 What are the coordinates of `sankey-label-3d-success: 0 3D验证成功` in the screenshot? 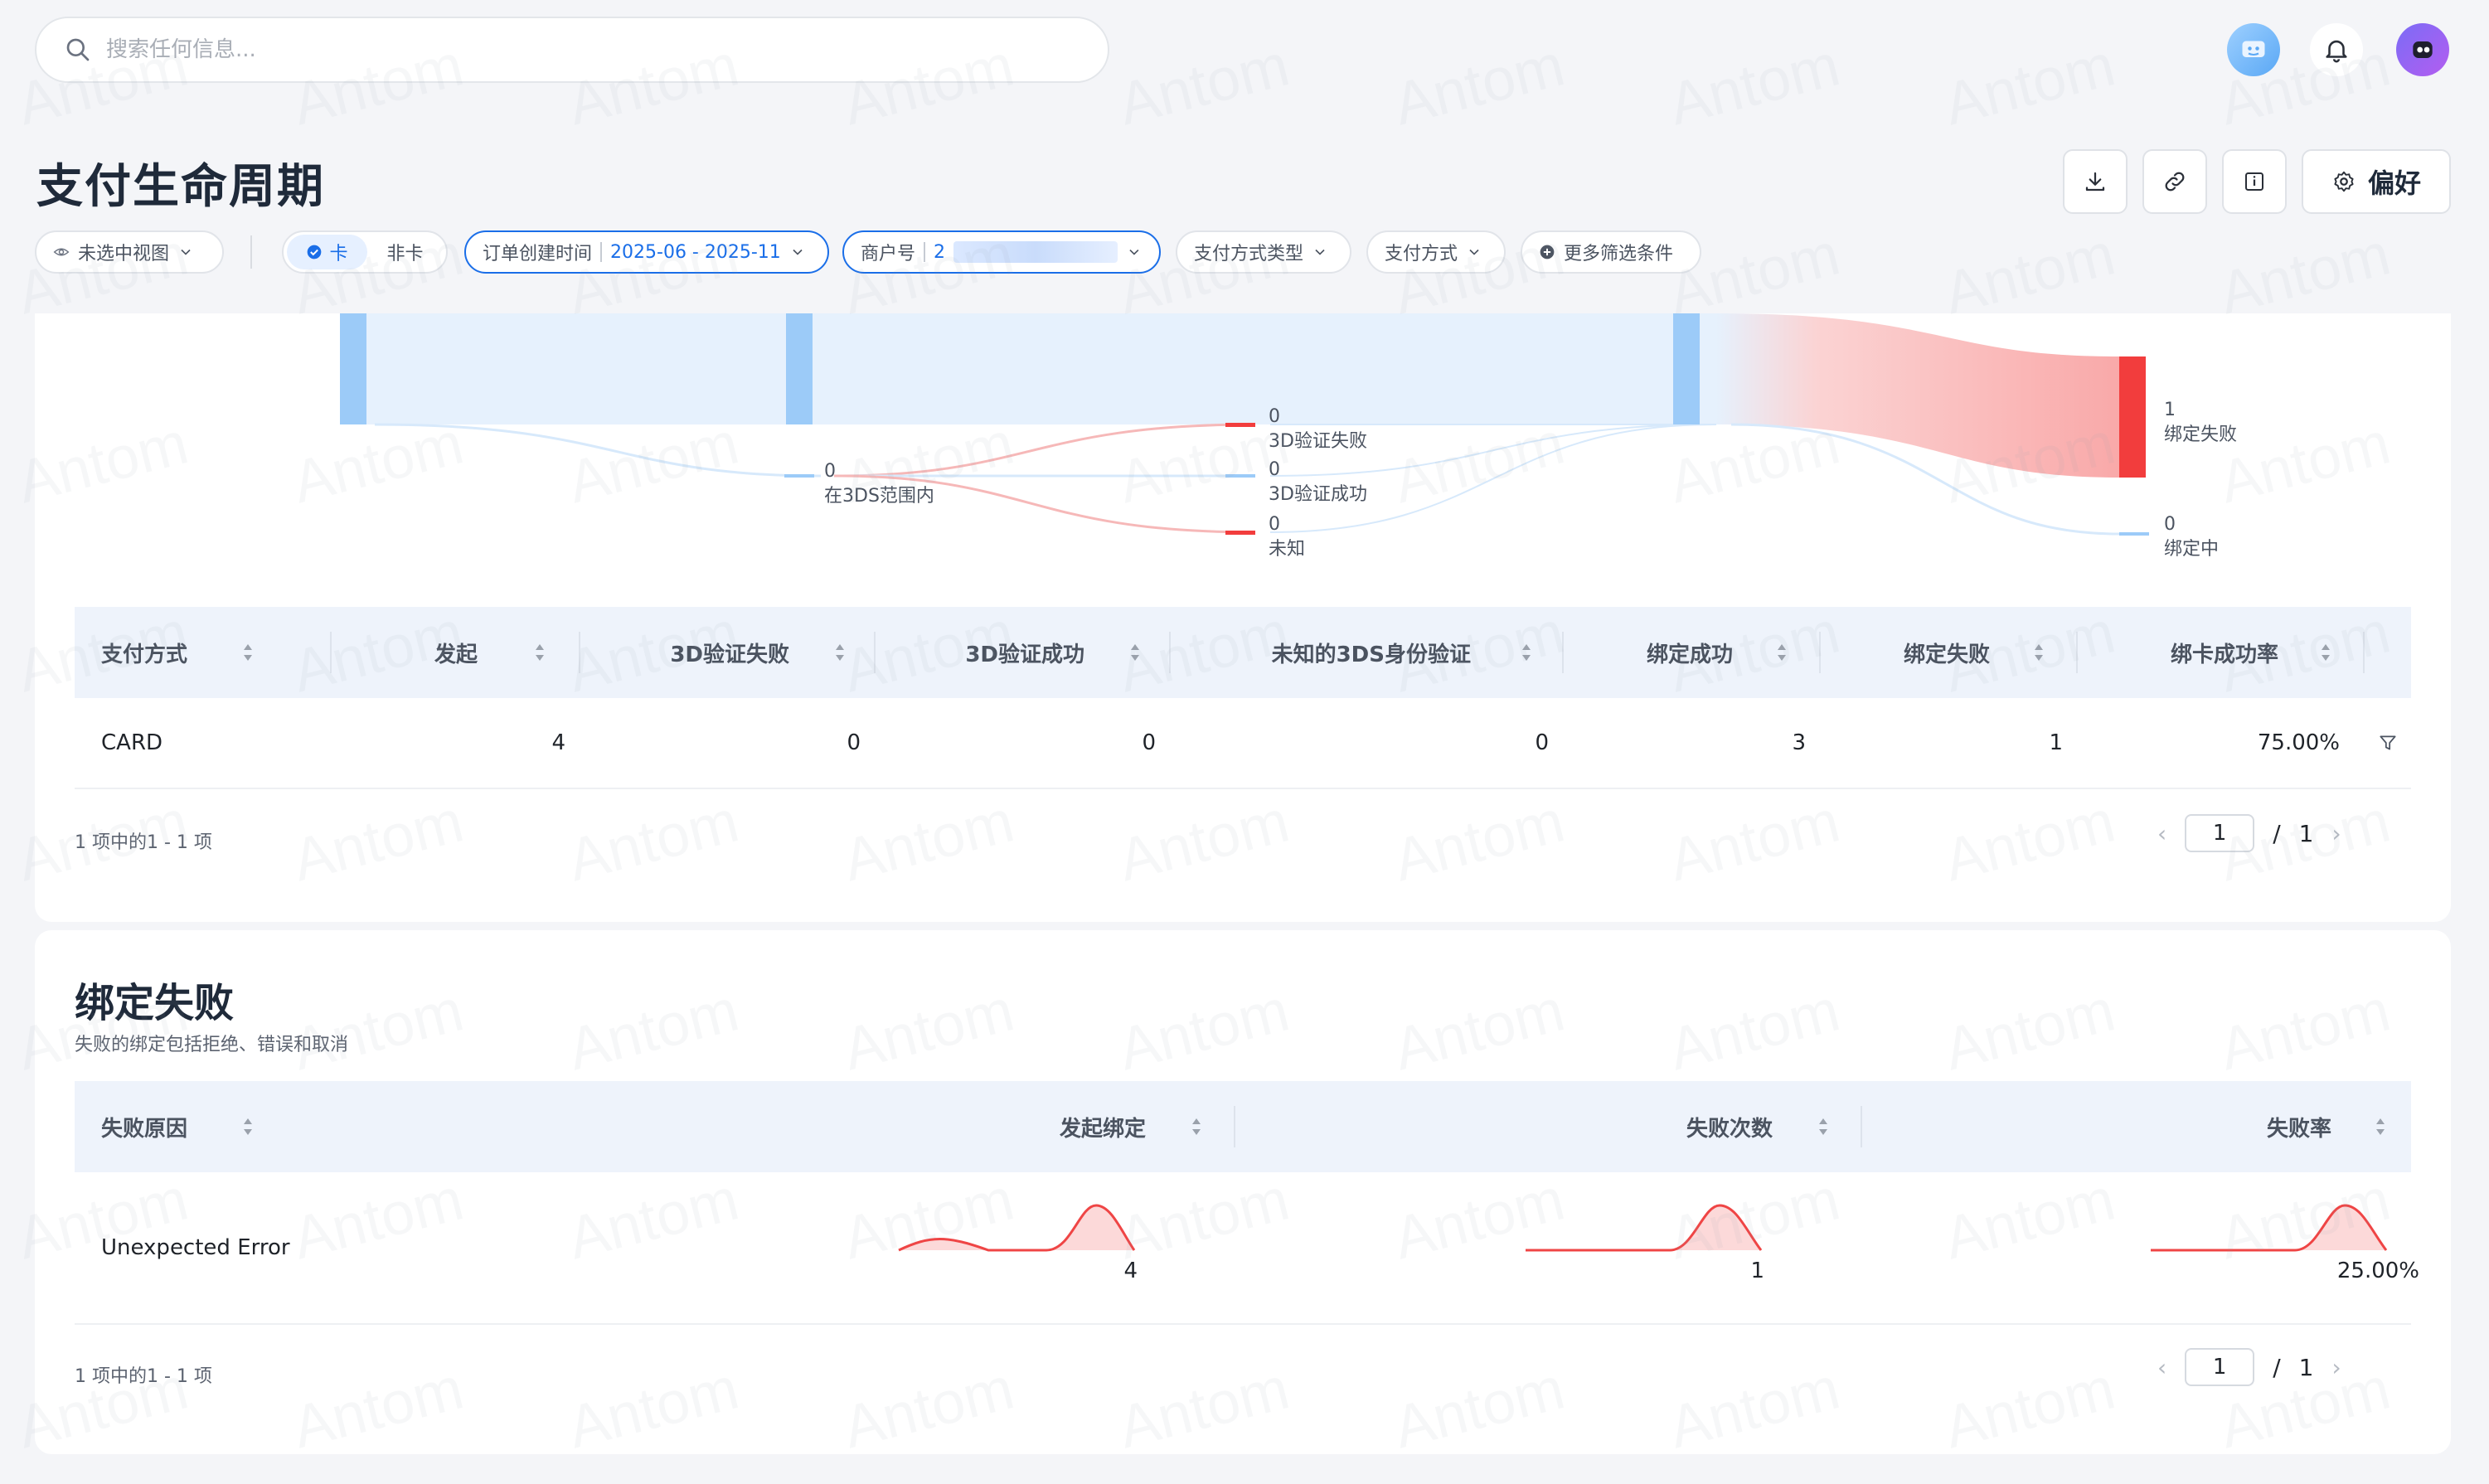 It's located at (1318, 482).